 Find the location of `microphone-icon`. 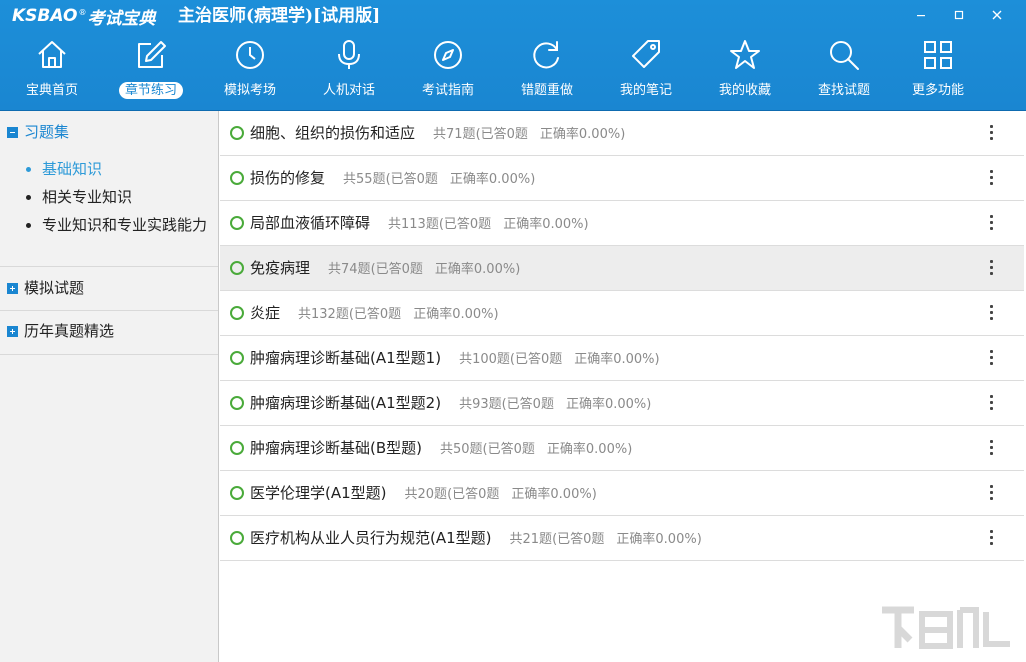

microphone-icon is located at coordinates (349, 54).